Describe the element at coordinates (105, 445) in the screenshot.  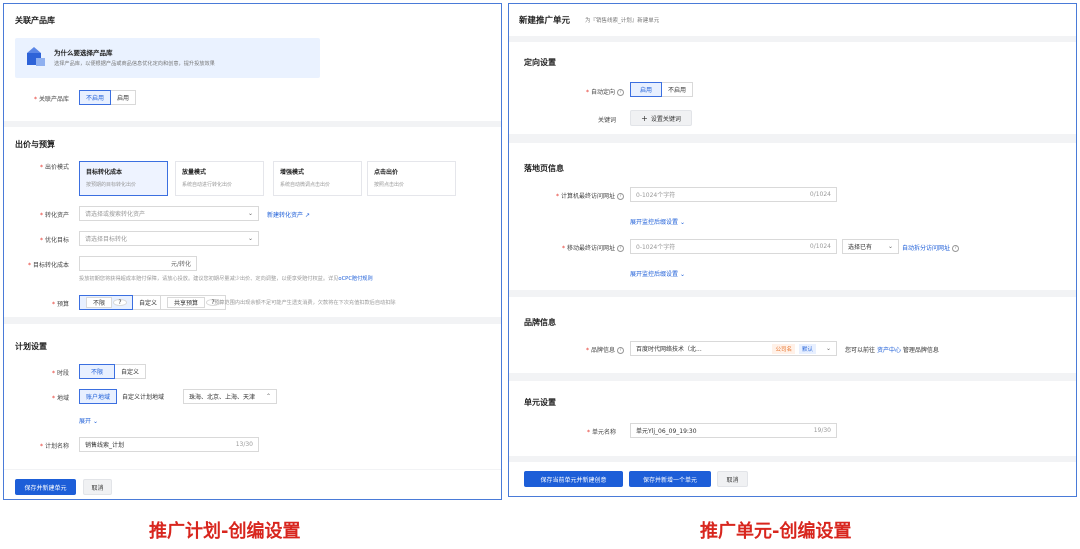
I see `plan-name-value: 销售线索_计划` at that location.